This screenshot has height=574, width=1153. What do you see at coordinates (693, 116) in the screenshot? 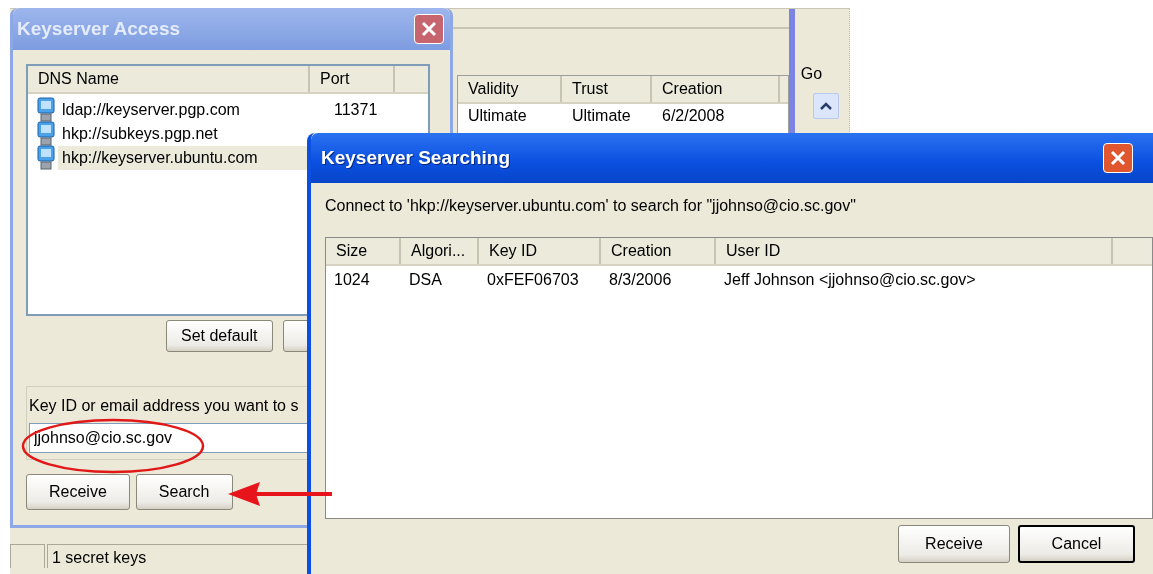
I see `table-cell-text: 6/2/2008` at bounding box center [693, 116].